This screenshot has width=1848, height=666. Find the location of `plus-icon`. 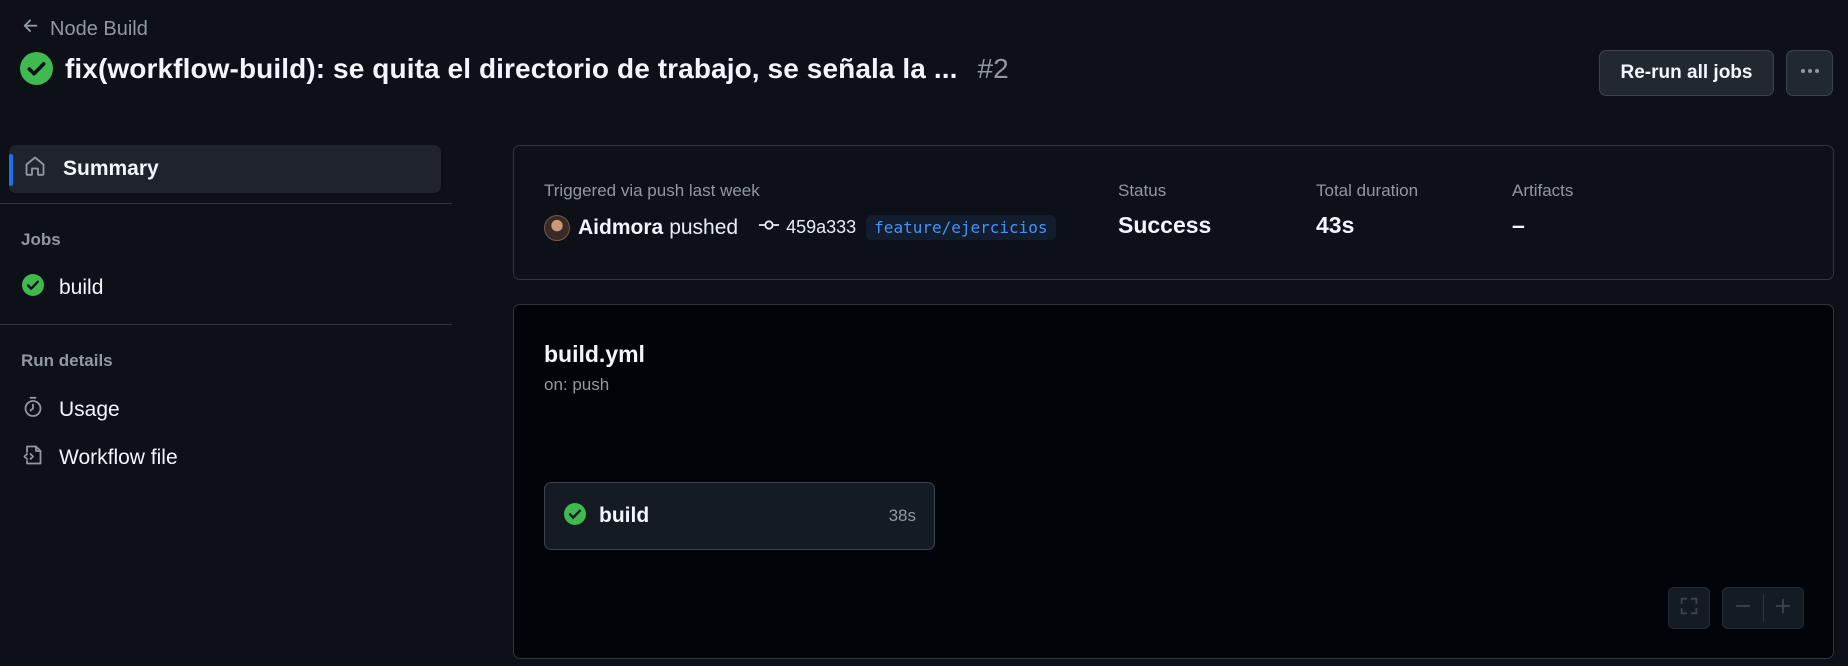

plus-icon is located at coordinates (1783, 608).